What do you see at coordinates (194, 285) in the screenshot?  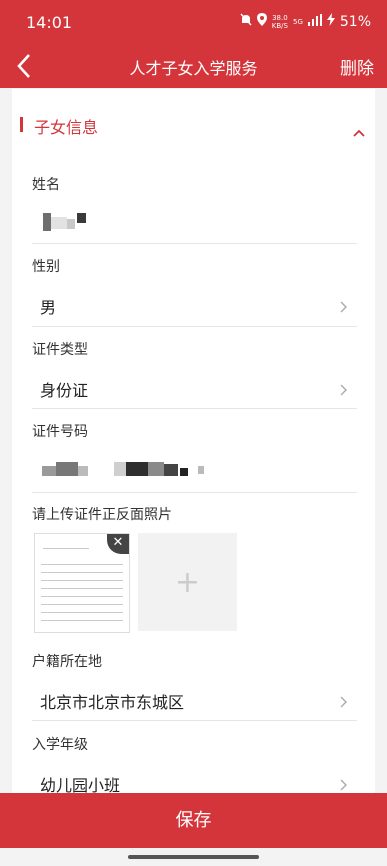 I see `gender-field: 性别 男` at bounding box center [194, 285].